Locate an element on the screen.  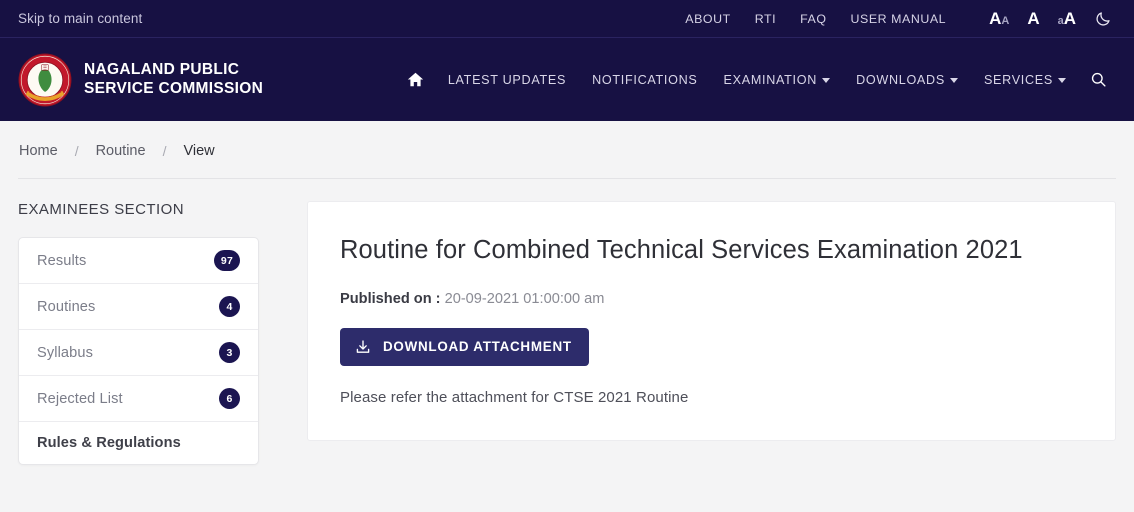
sidebar-item-rules-and-regulations: Rules & Regulations is located at coordinates (138, 443).